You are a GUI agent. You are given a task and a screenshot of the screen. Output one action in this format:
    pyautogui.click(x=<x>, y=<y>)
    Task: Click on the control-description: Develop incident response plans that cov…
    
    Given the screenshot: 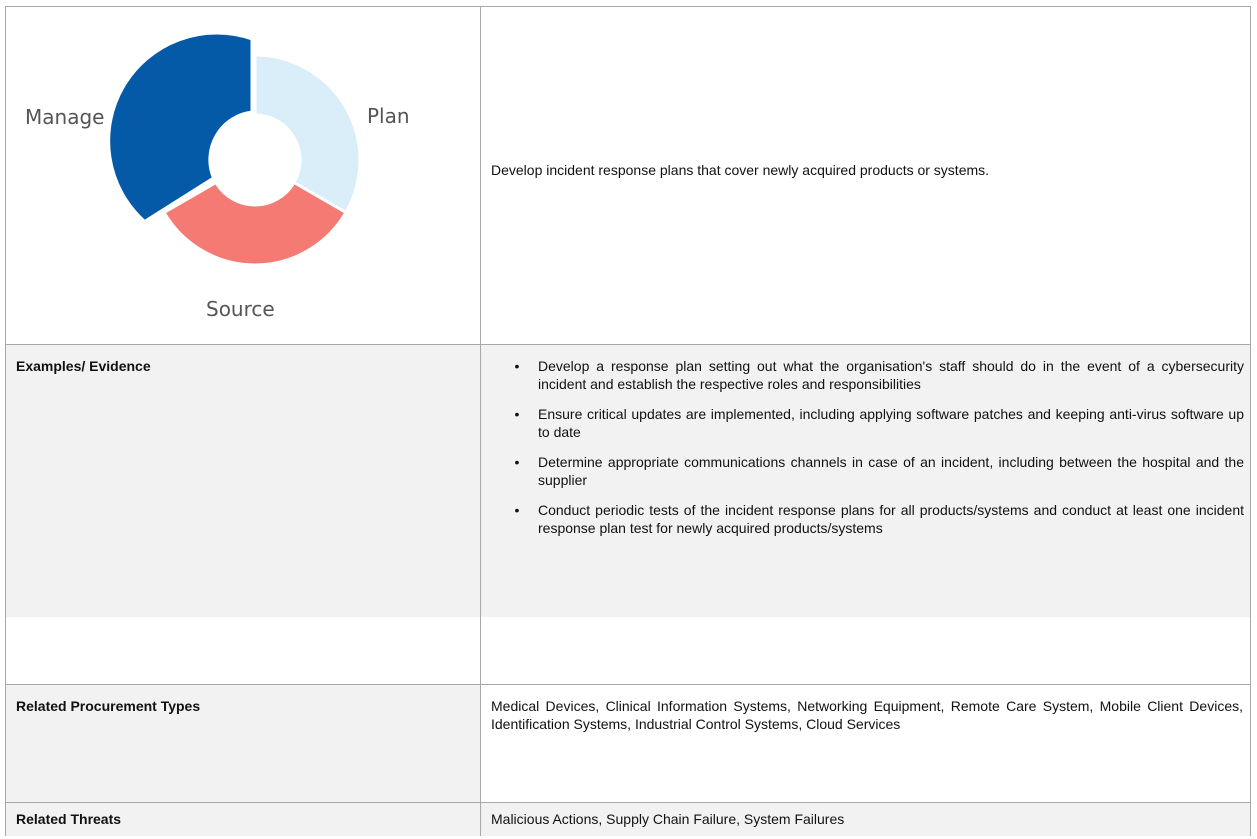 What is the action you would take?
    pyautogui.click(x=740, y=170)
    